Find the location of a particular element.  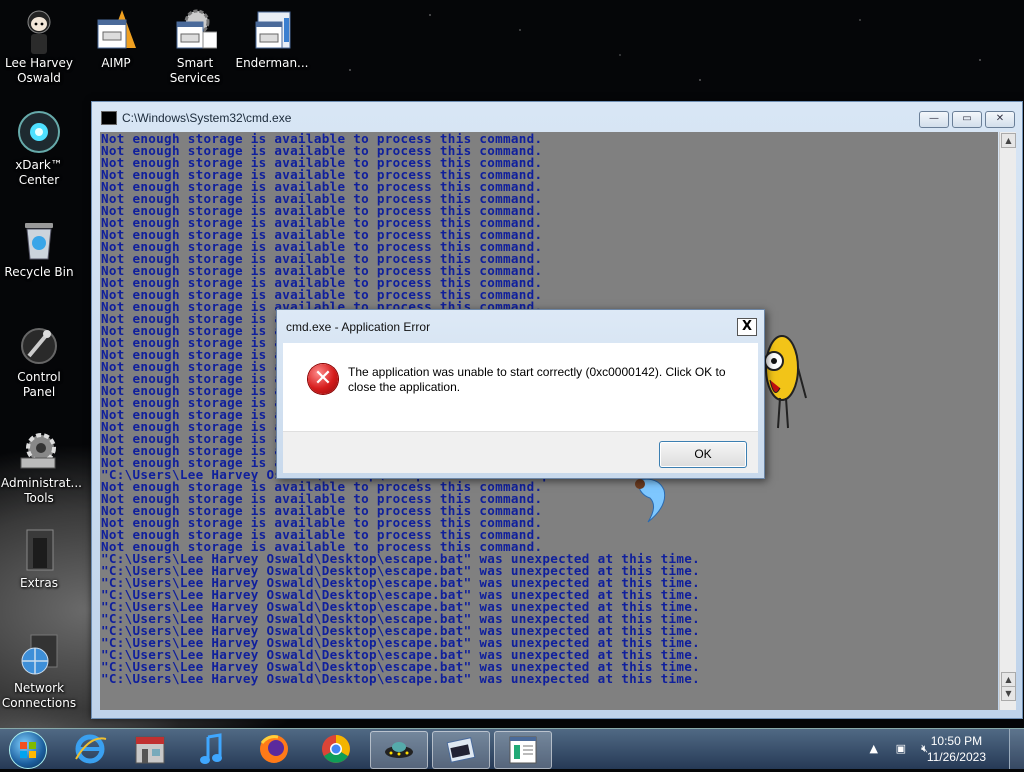

desktop-icon-label: Control Panel is located at coordinates (39, 384).